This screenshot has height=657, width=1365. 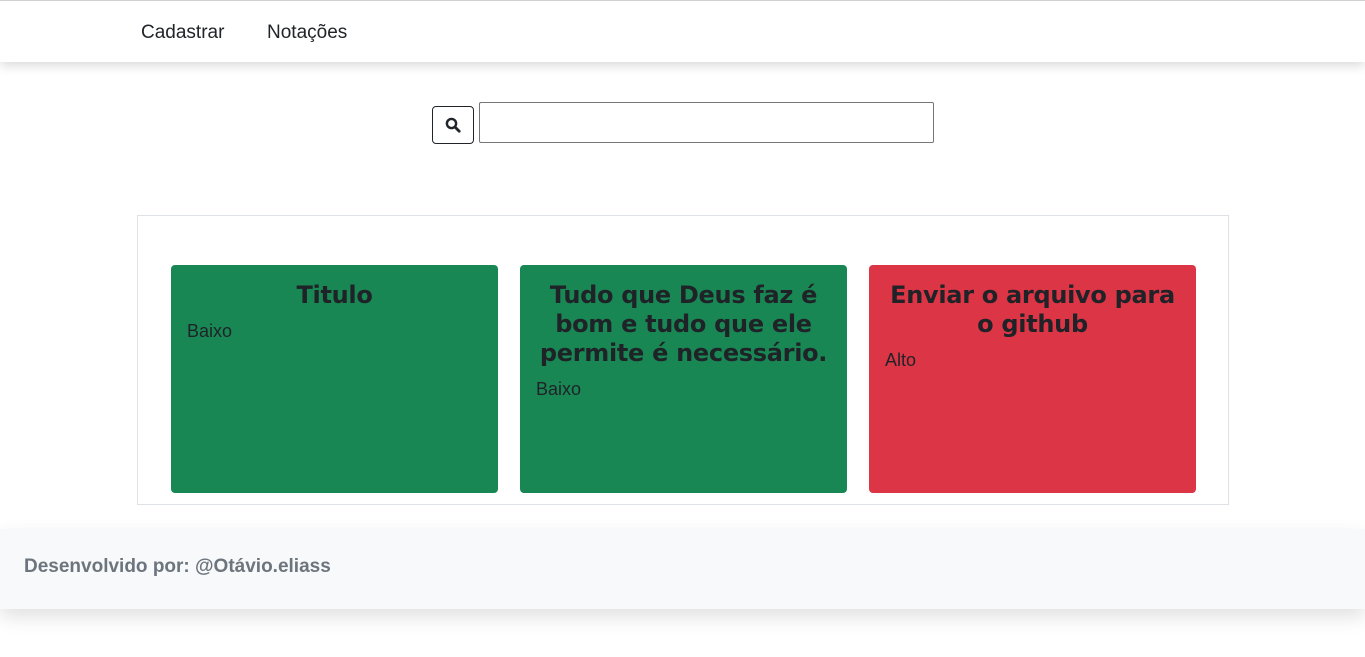 What do you see at coordinates (682, 569) in the screenshot?
I see `footer: Desenvolvido por: @Otávio.eliass` at bounding box center [682, 569].